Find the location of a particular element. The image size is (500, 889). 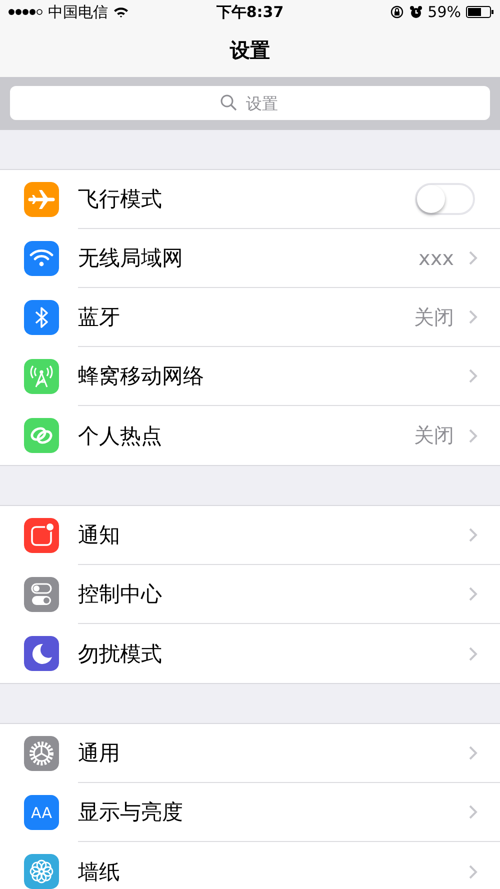

rotation-lock-icon is located at coordinates (397, 12).